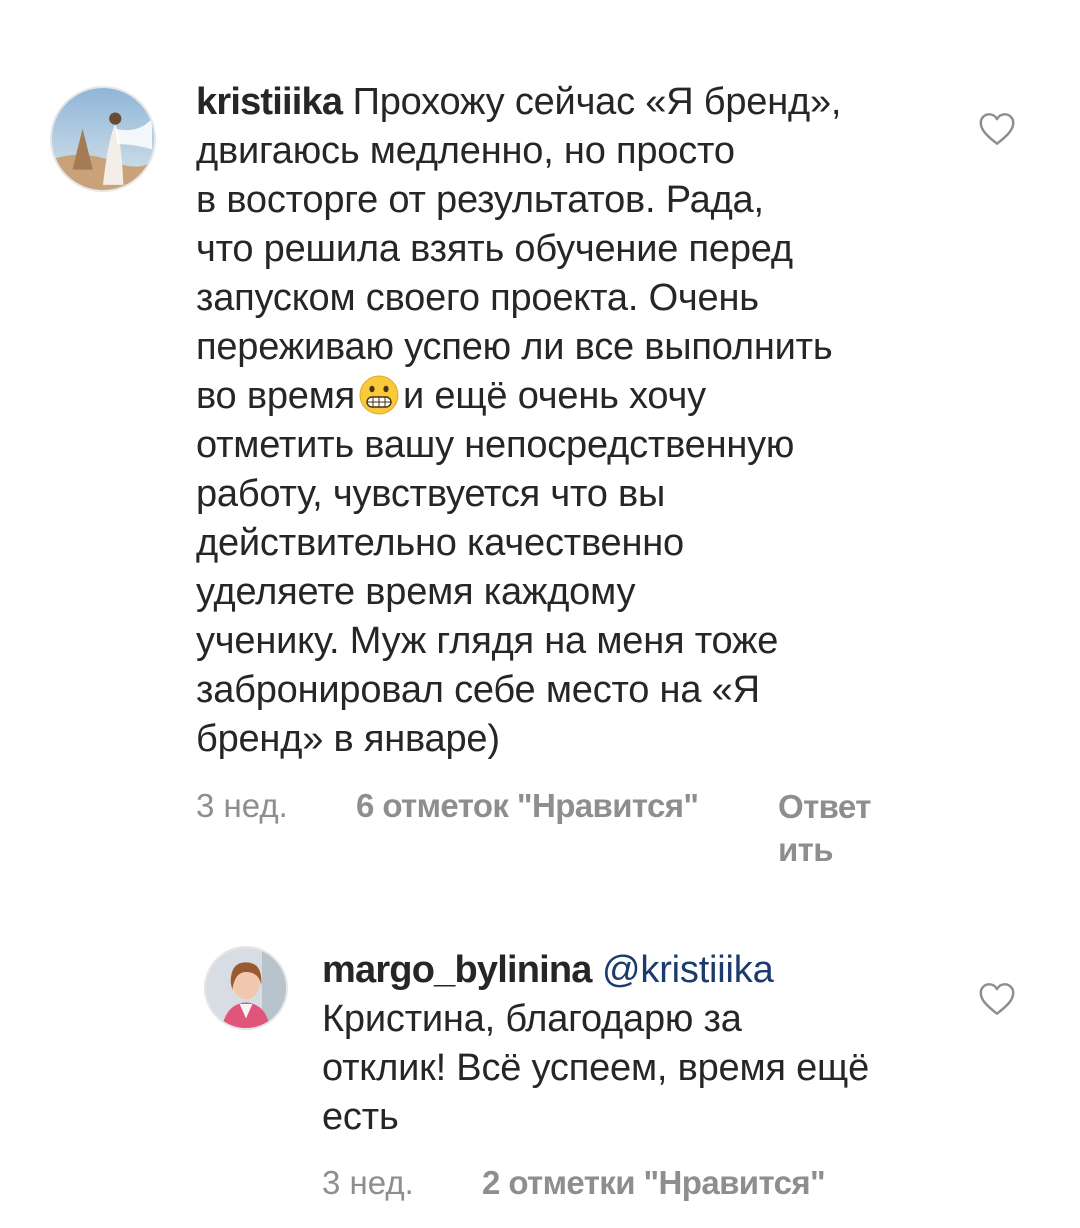  What do you see at coordinates (824, 806) in the screenshot?
I see `reply-label-line: Ответ` at bounding box center [824, 806].